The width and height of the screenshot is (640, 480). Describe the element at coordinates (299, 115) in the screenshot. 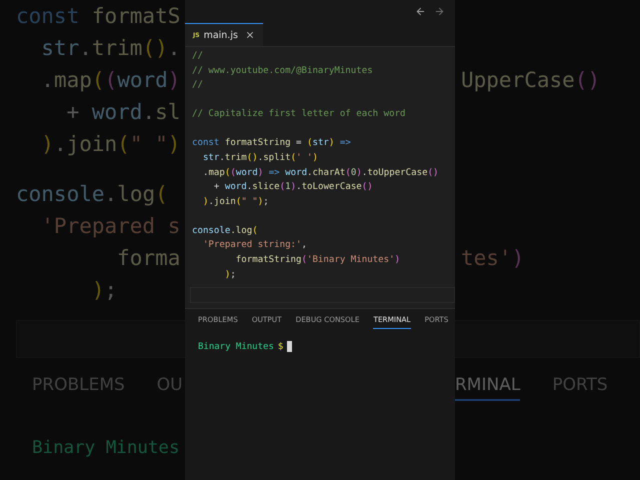

I see `code-line: // Capitalize first letter of each word` at that location.